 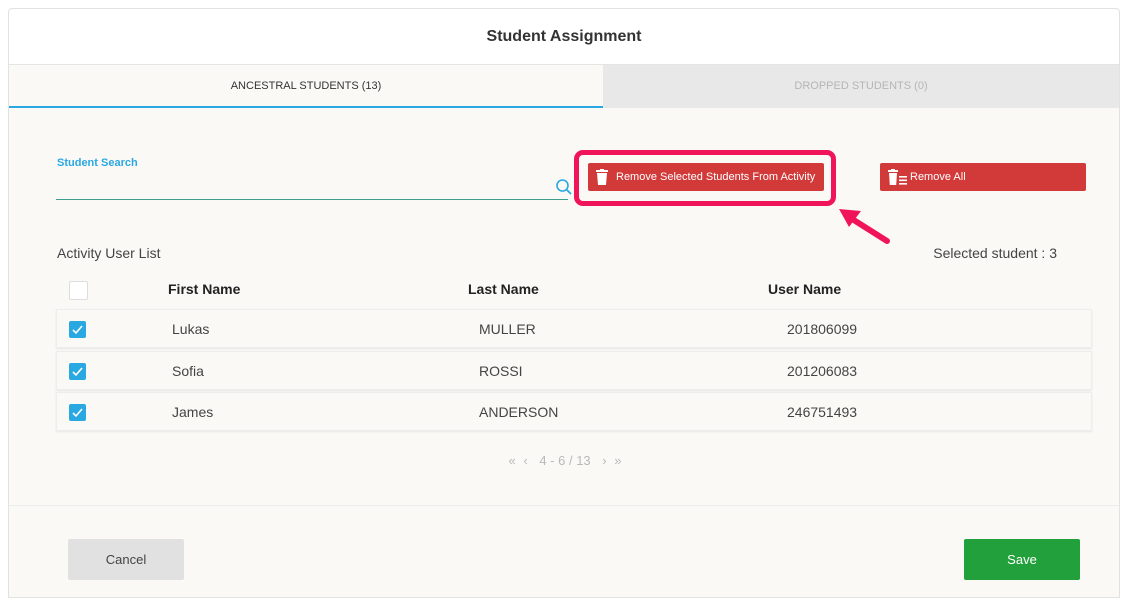 What do you see at coordinates (822, 371) in the screenshot?
I see `user-name-cell: 201206083` at bounding box center [822, 371].